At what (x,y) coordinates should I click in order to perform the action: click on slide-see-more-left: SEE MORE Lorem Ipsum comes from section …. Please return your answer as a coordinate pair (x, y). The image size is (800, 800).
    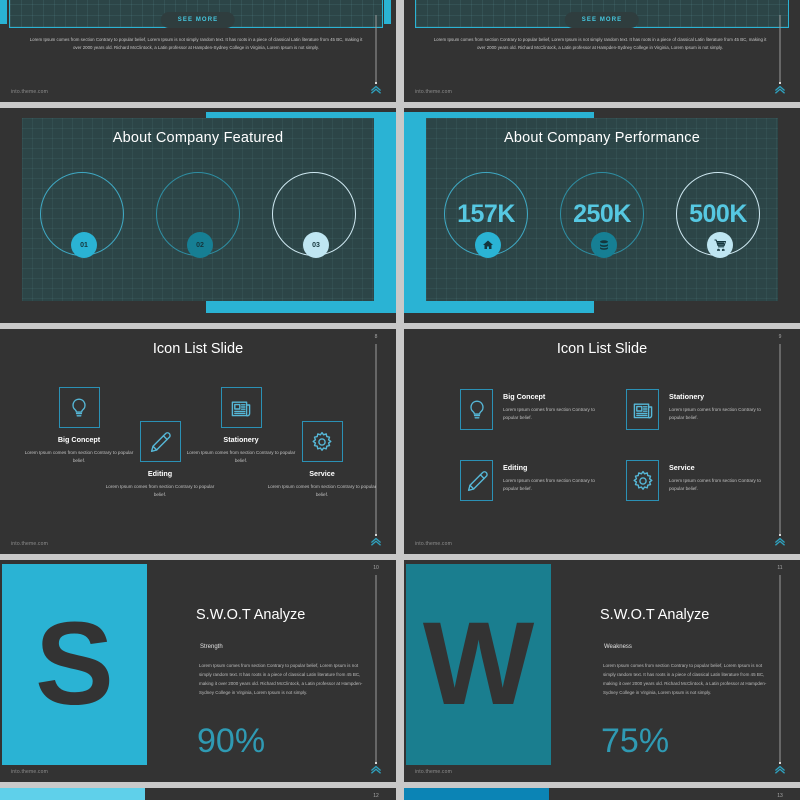
    Looking at the image, I should click on (198, 51).